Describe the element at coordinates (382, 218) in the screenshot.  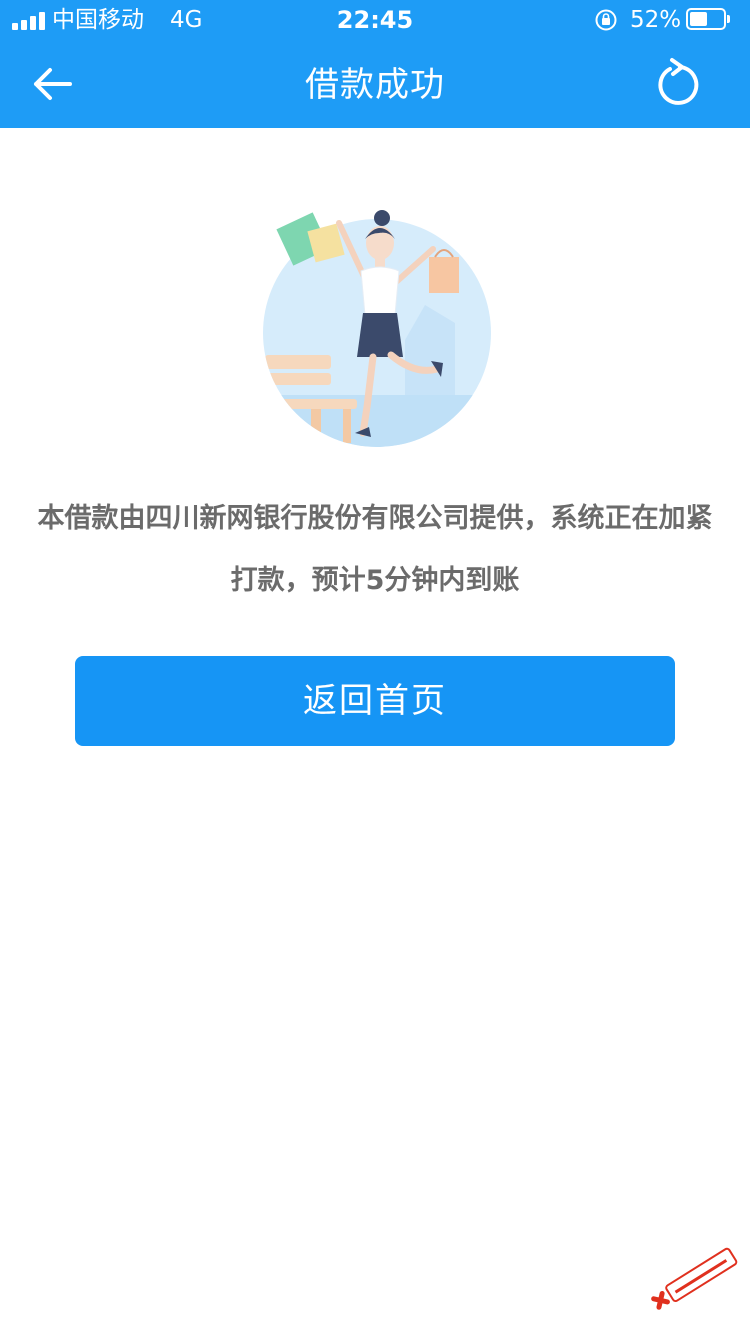
I see `woman-hair-bun` at that location.